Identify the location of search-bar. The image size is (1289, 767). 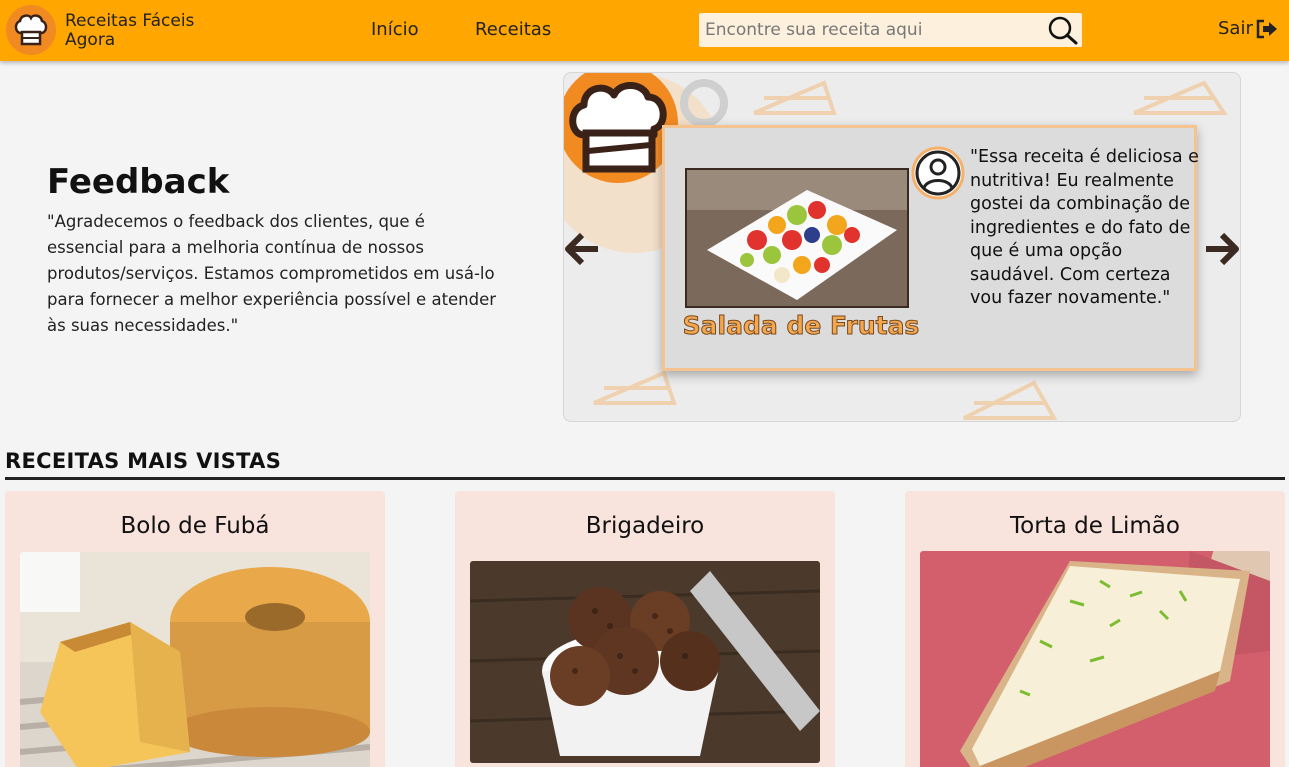
(890, 30).